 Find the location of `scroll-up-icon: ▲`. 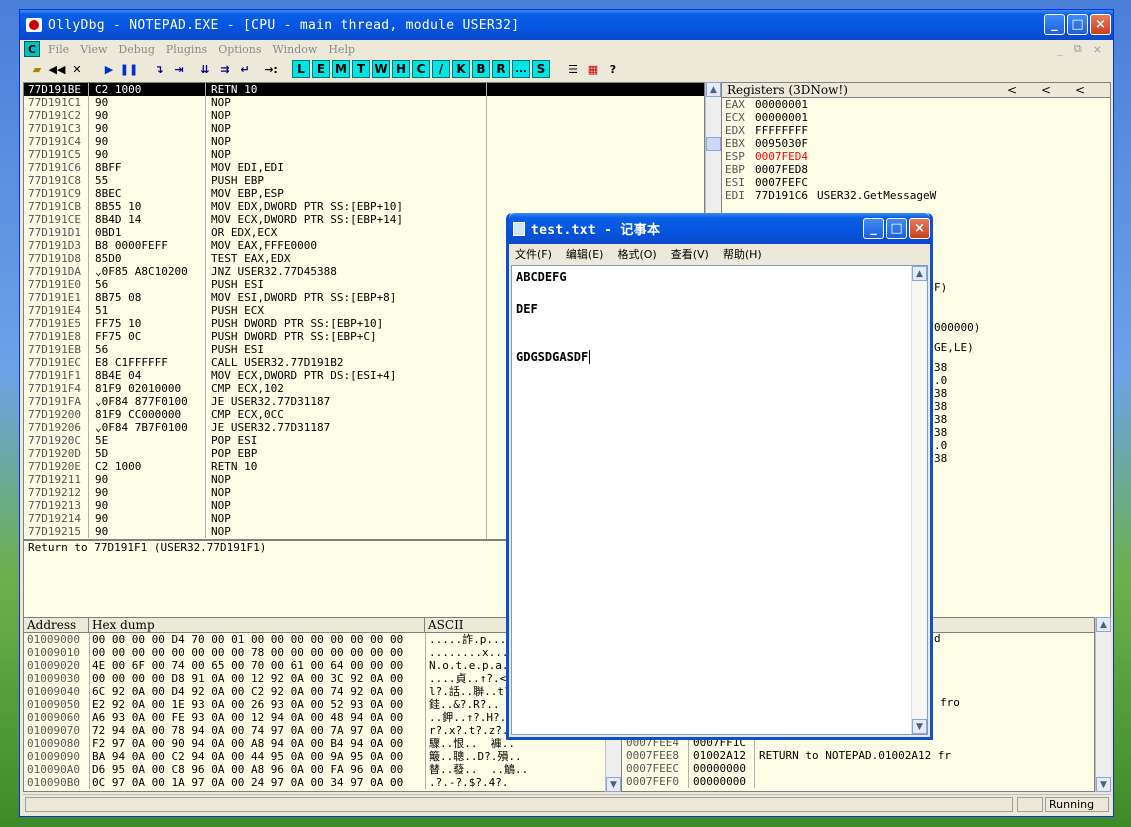

scroll-up-icon: ▲ is located at coordinates (713, 89).